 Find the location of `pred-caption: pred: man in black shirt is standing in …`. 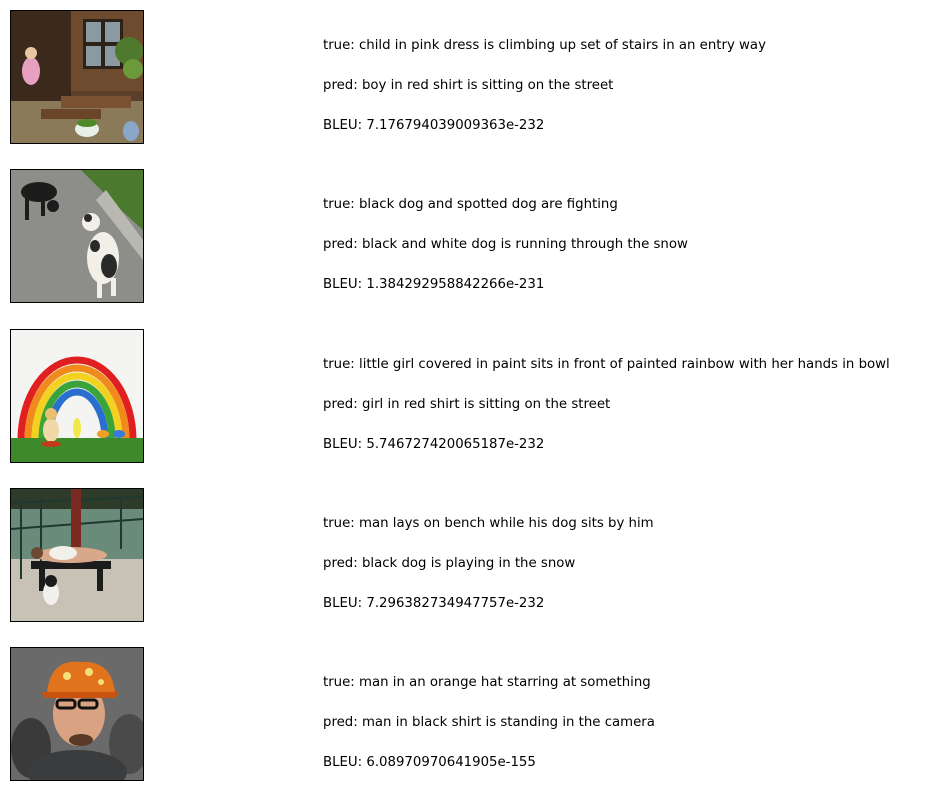

pred-caption: pred: man in black shirt is standing in … is located at coordinates (489, 722).